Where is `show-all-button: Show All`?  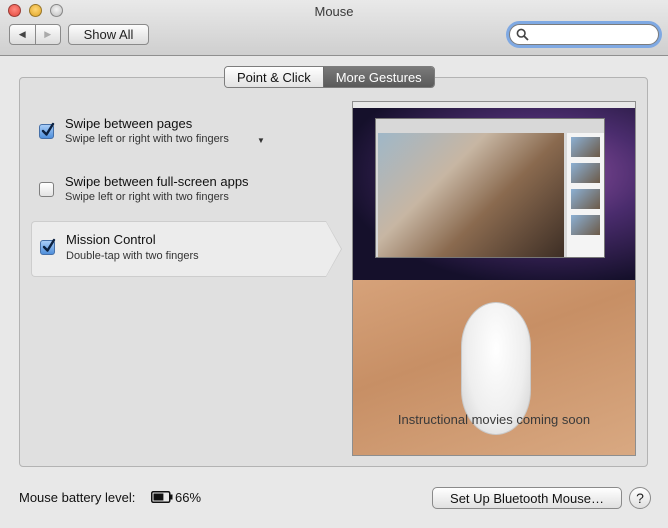 show-all-button: Show All is located at coordinates (108, 34).